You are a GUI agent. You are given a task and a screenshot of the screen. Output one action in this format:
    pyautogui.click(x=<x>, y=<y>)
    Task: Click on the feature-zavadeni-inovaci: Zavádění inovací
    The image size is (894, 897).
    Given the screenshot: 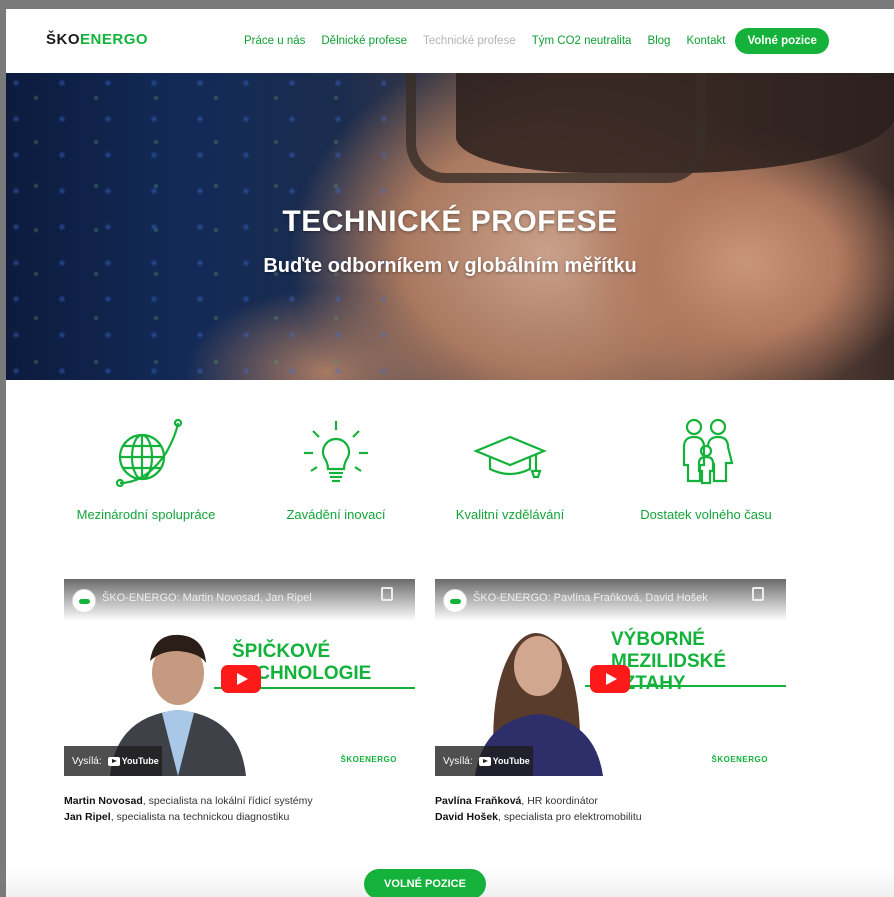 What is the action you would take?
    pyautogui.click(x=336, y=463)
    